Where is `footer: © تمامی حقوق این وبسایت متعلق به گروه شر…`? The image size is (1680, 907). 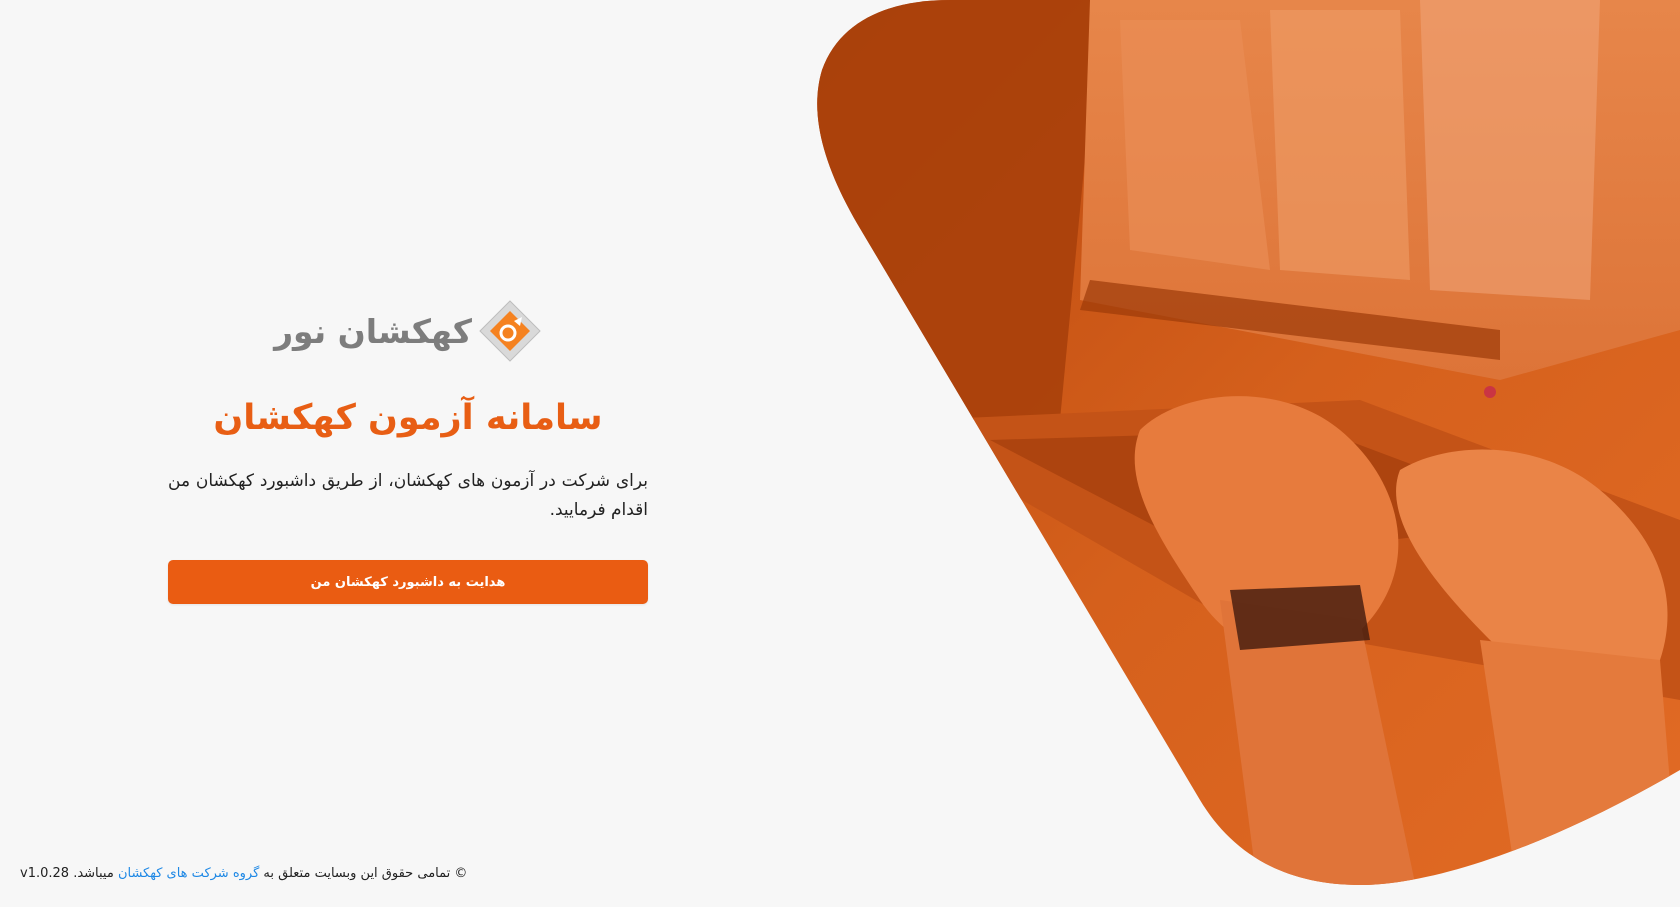 footer: © تمامی حقوق این وبسایت متعلق به گروه شر… is located at coordinates (243, 873).